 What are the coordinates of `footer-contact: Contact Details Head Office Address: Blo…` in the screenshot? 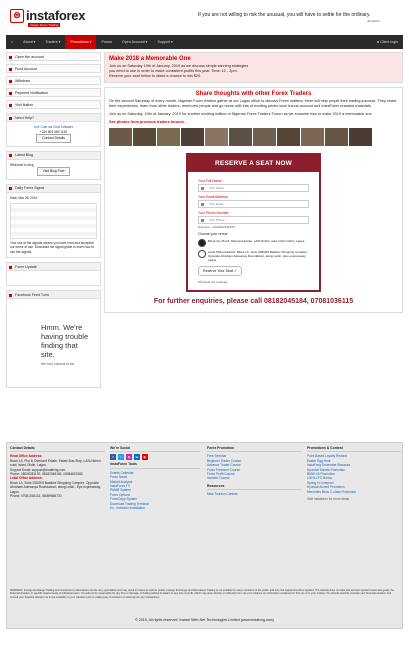 It's located at (57, 472).